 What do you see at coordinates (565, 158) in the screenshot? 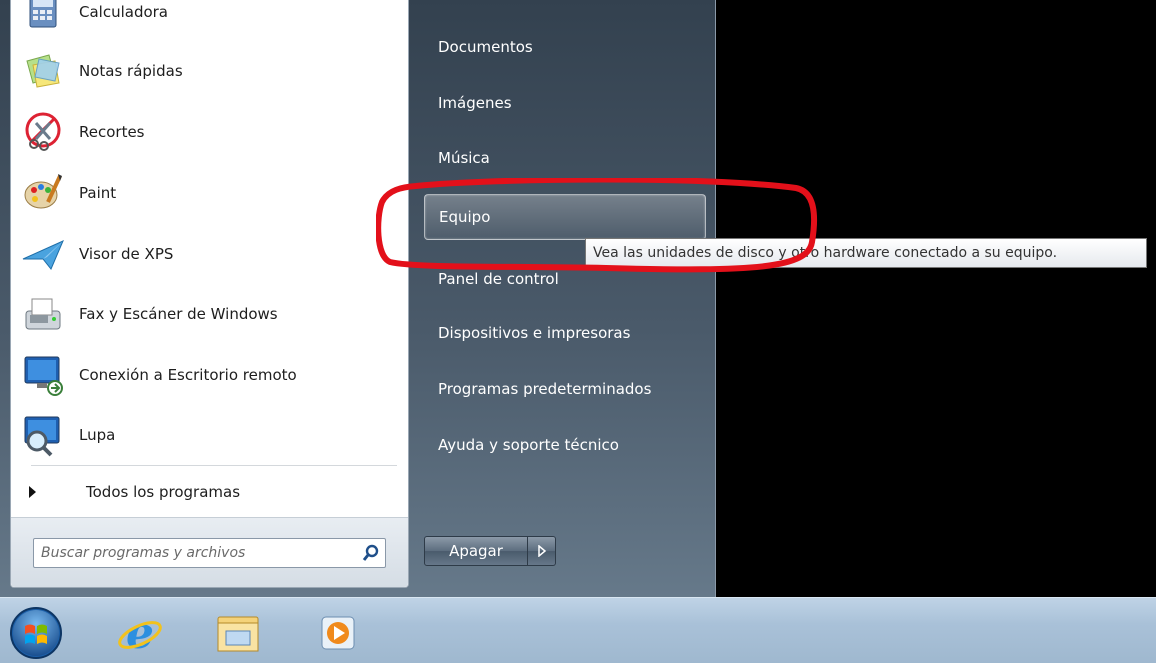
I see `right-item-music: Música` at bounding box center [565, 158].